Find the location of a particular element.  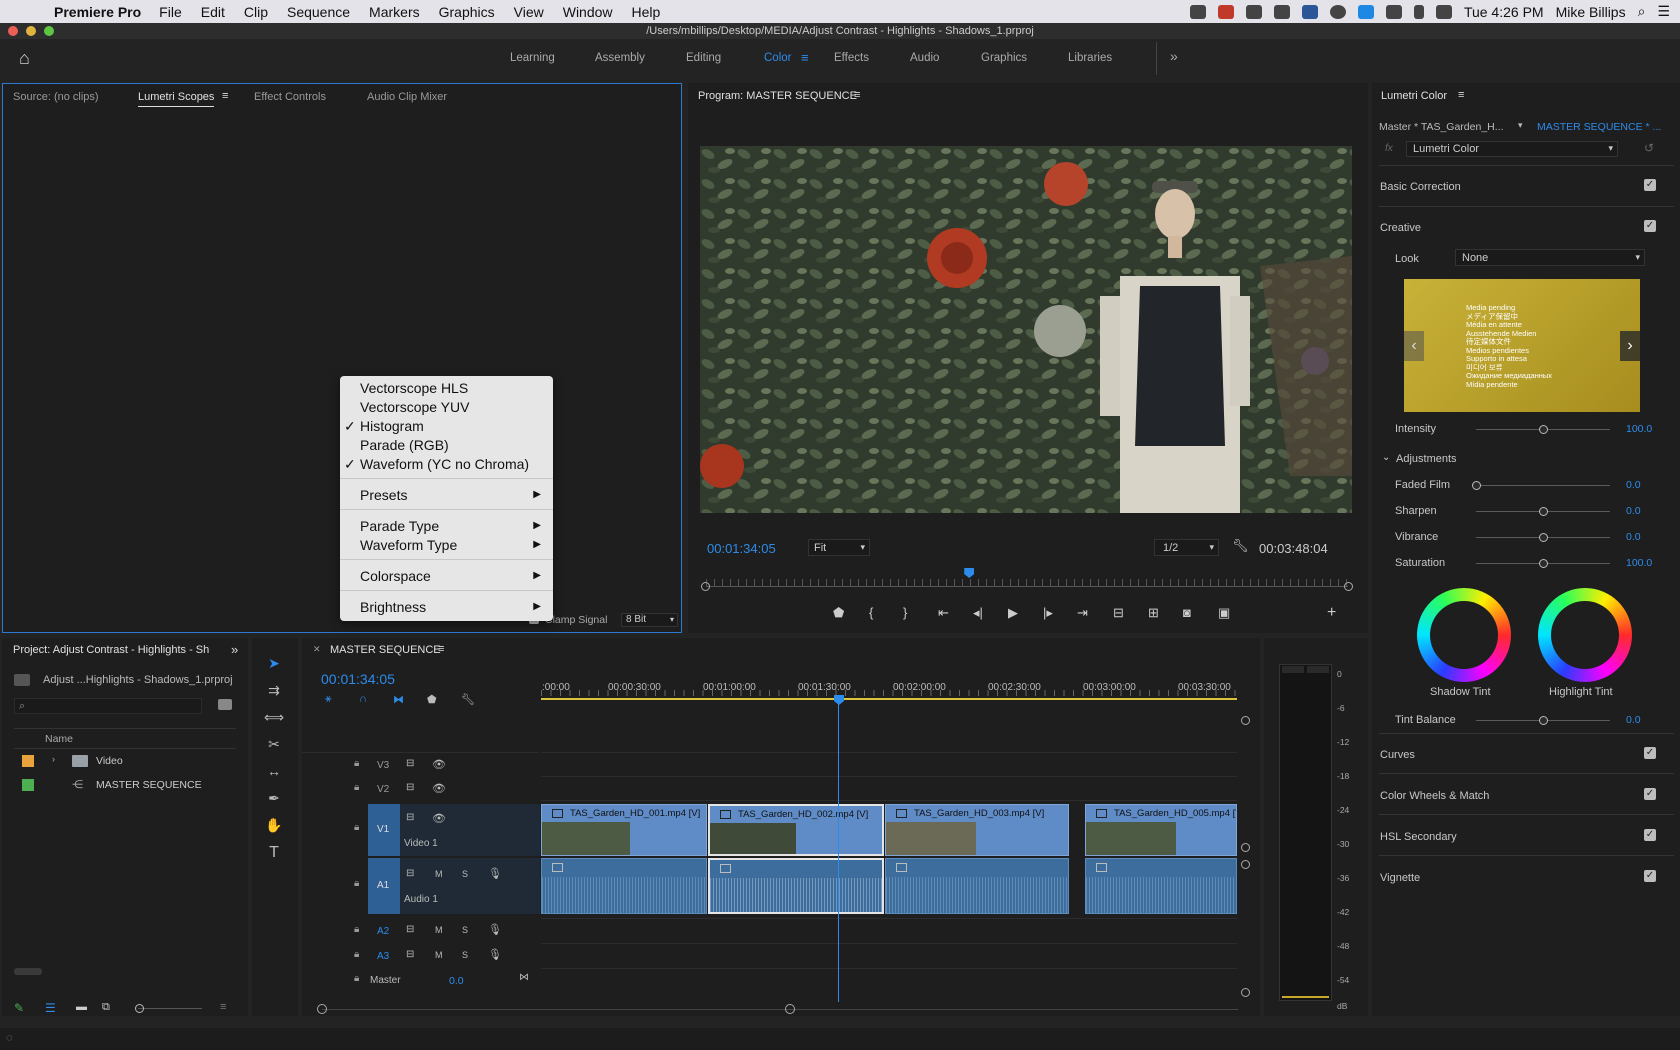

sort-icon: ≡ is located at coordinates (223, 1007).